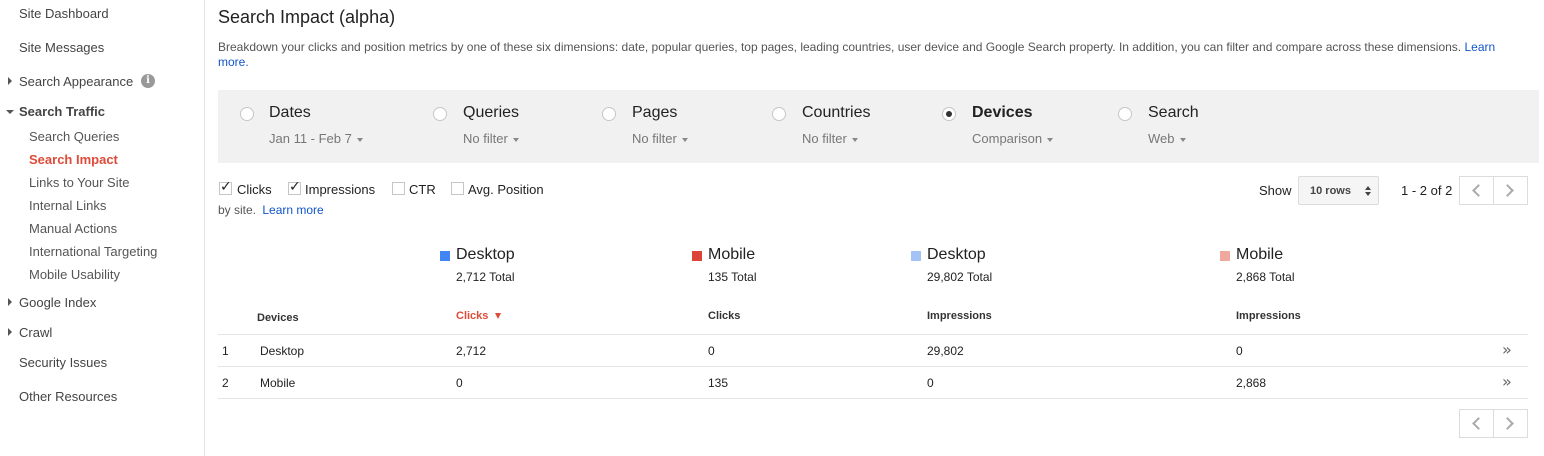 This screenshot has height=456, width=1544. What do you see at coordinates (1260, 254) in the screenshot?
I see `legend-mobile-impressions: Mobile` at bounding box center [1260, 254].